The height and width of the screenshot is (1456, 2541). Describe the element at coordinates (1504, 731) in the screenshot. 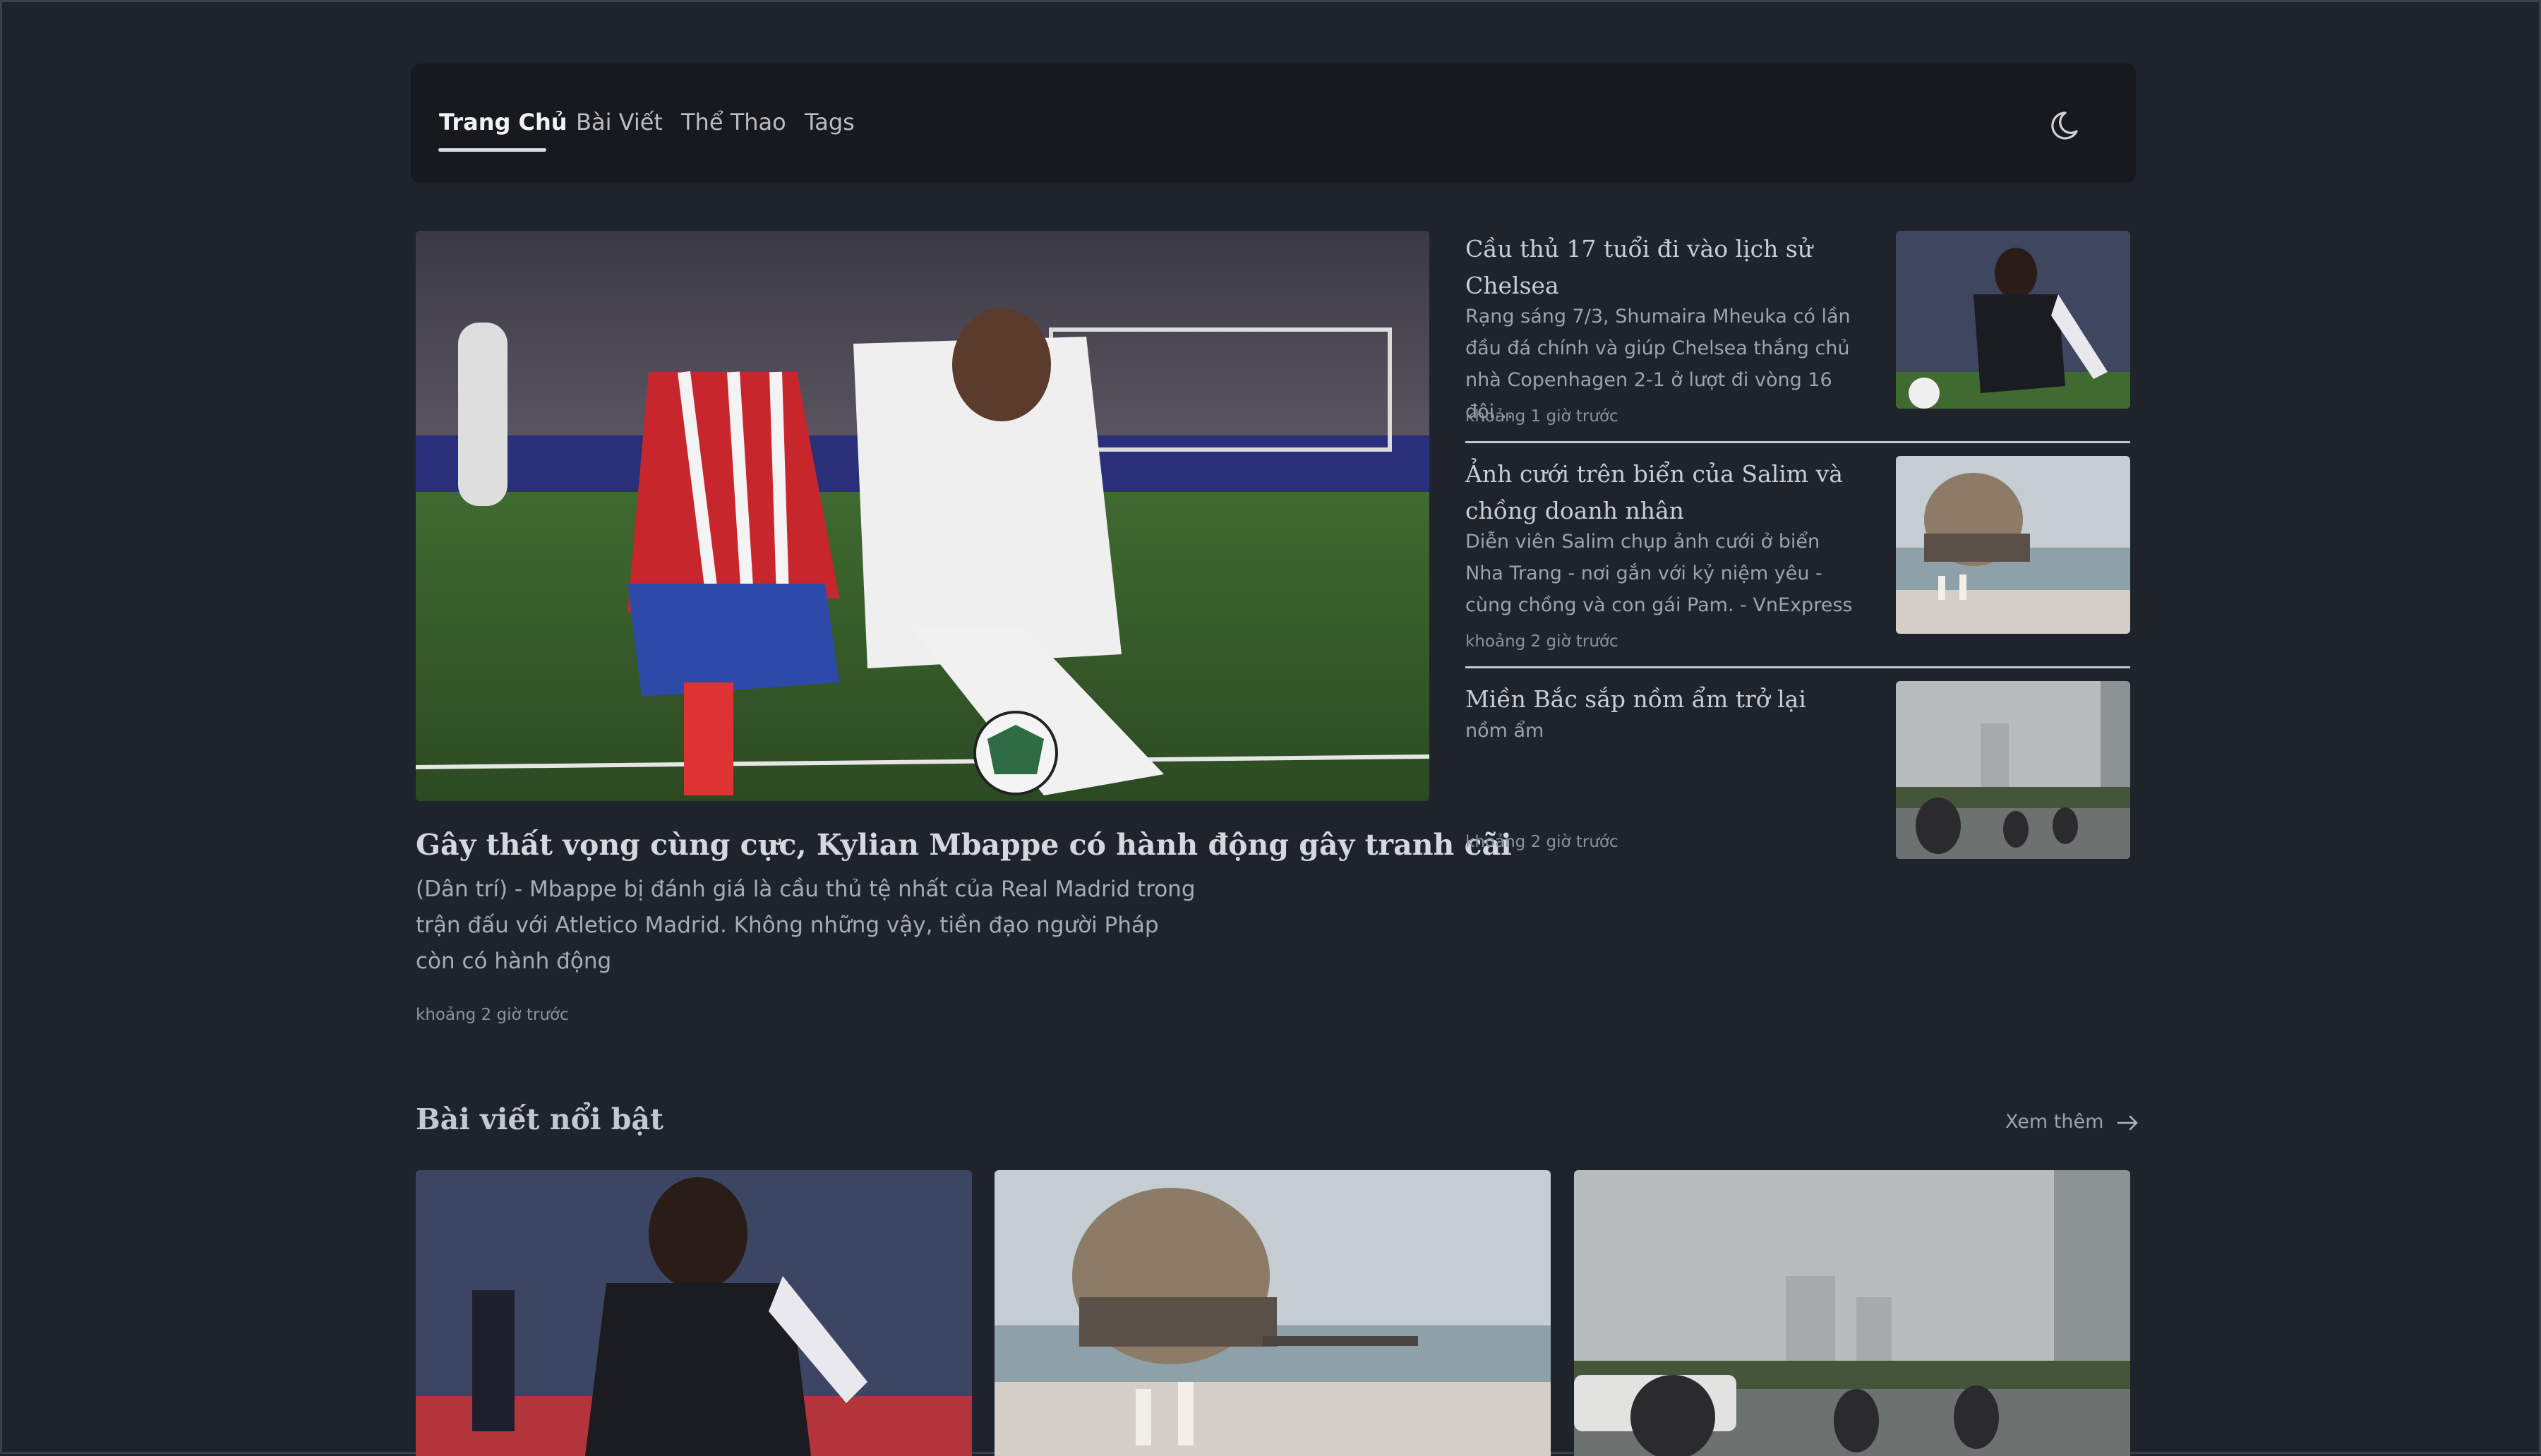

I see `side-article-description: nồm ẩm` at that location.